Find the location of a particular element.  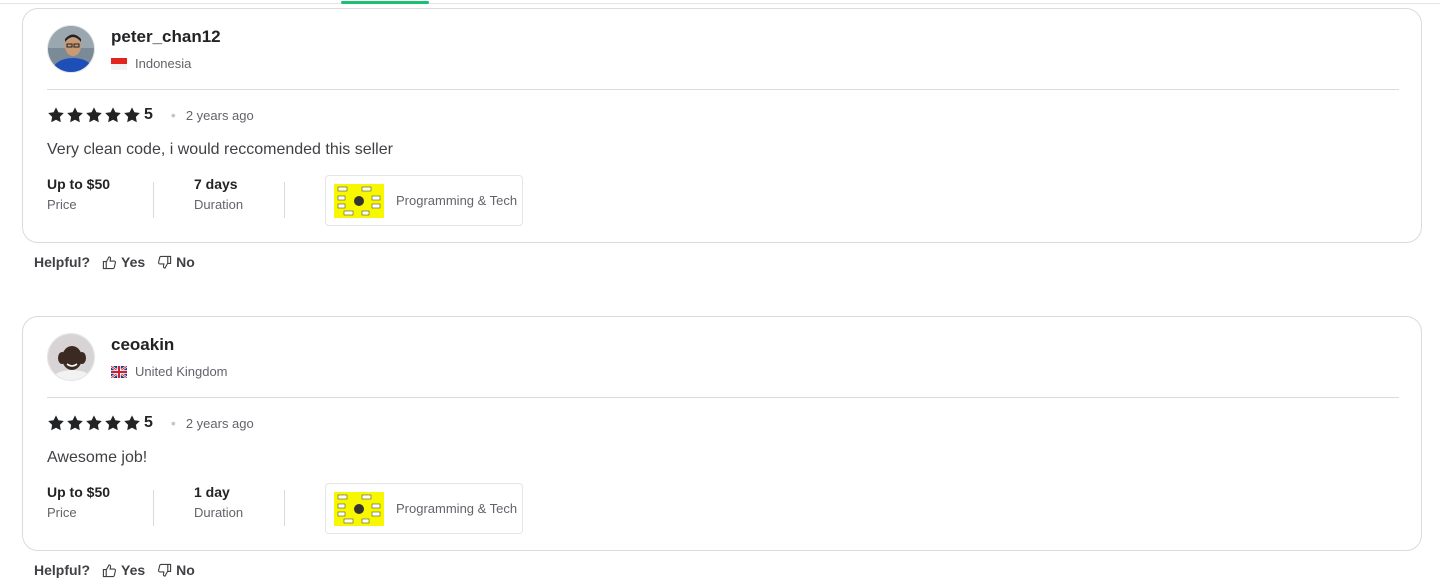

uk-flag-icon is located at coordinates (119, 371).